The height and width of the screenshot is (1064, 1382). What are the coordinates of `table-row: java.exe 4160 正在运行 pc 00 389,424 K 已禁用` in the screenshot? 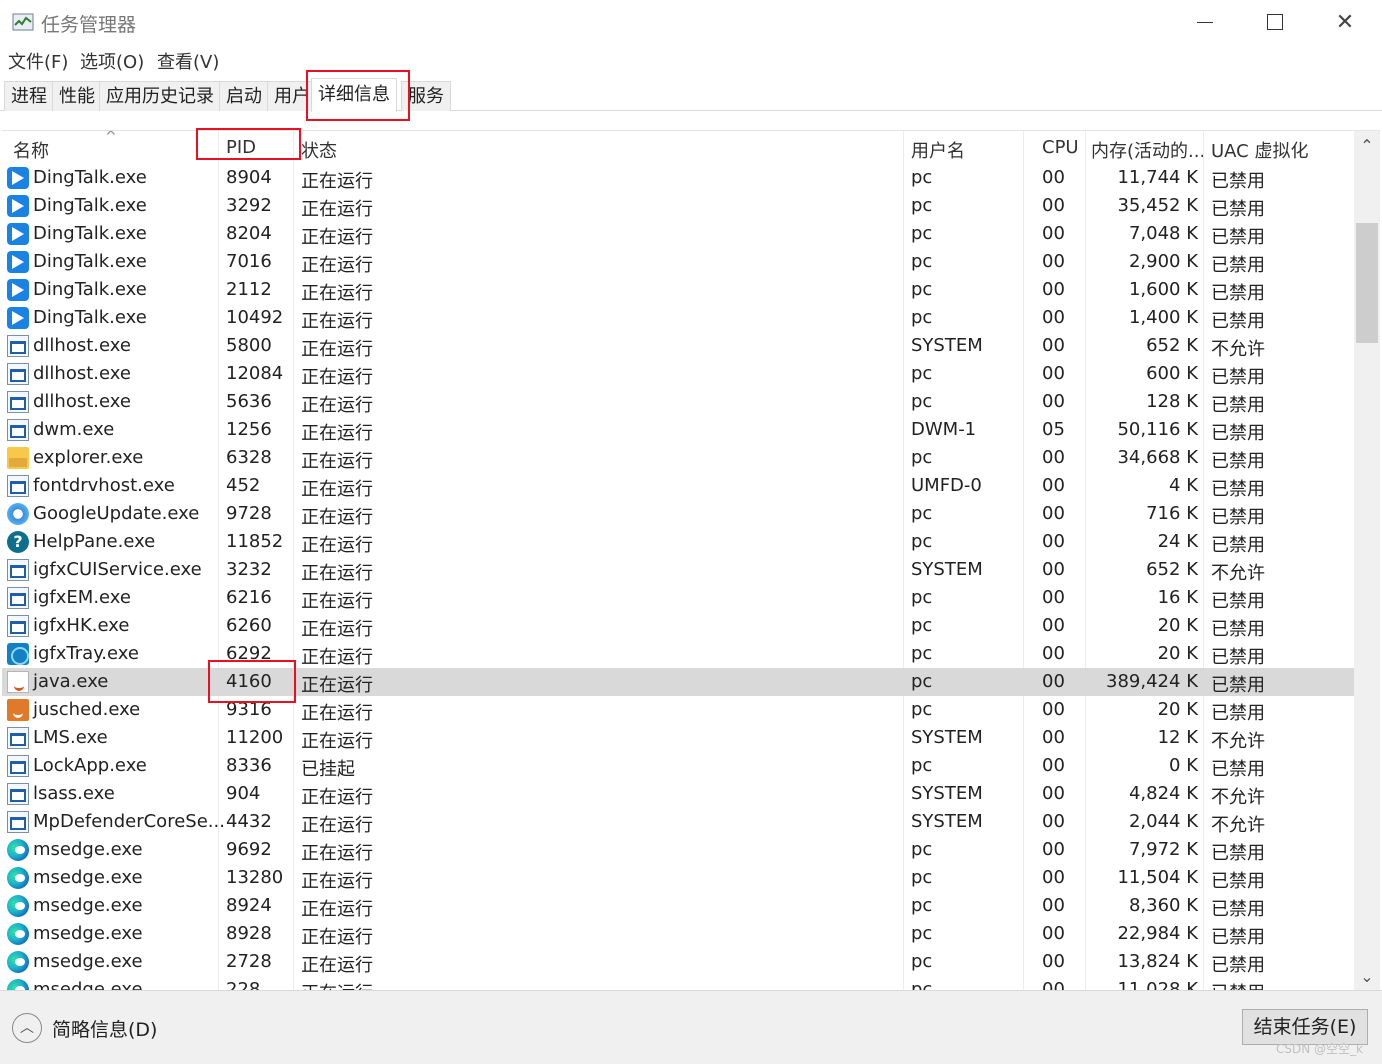 It's located at (678, 682).